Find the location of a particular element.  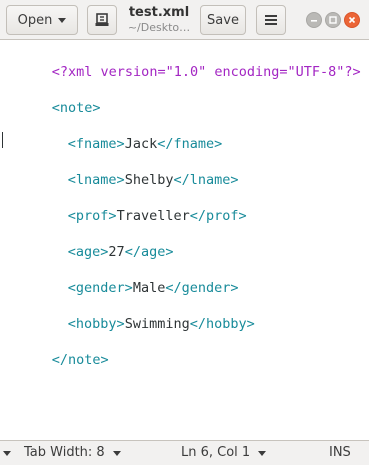

code-line: <prof>Traveller</prof> is located at coordinates (125, 205).